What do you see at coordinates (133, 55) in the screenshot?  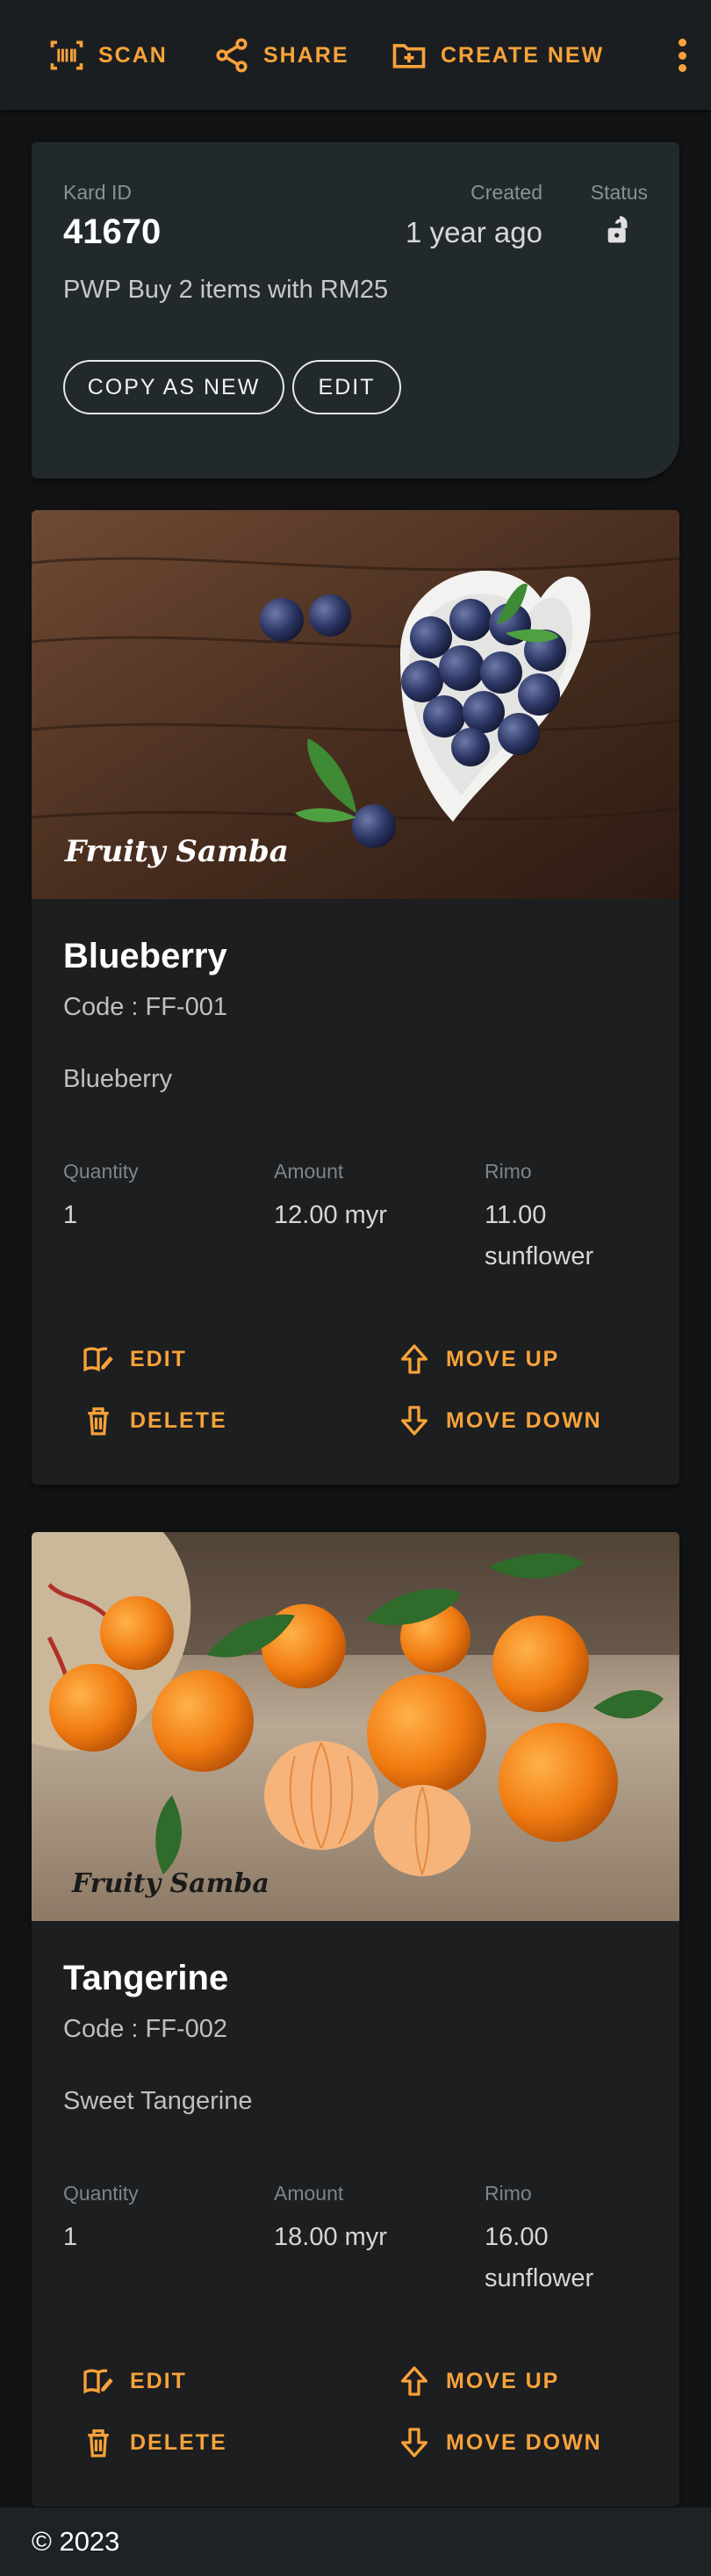 I see `scan-label: SCAN` at bounding box center [133, 55].